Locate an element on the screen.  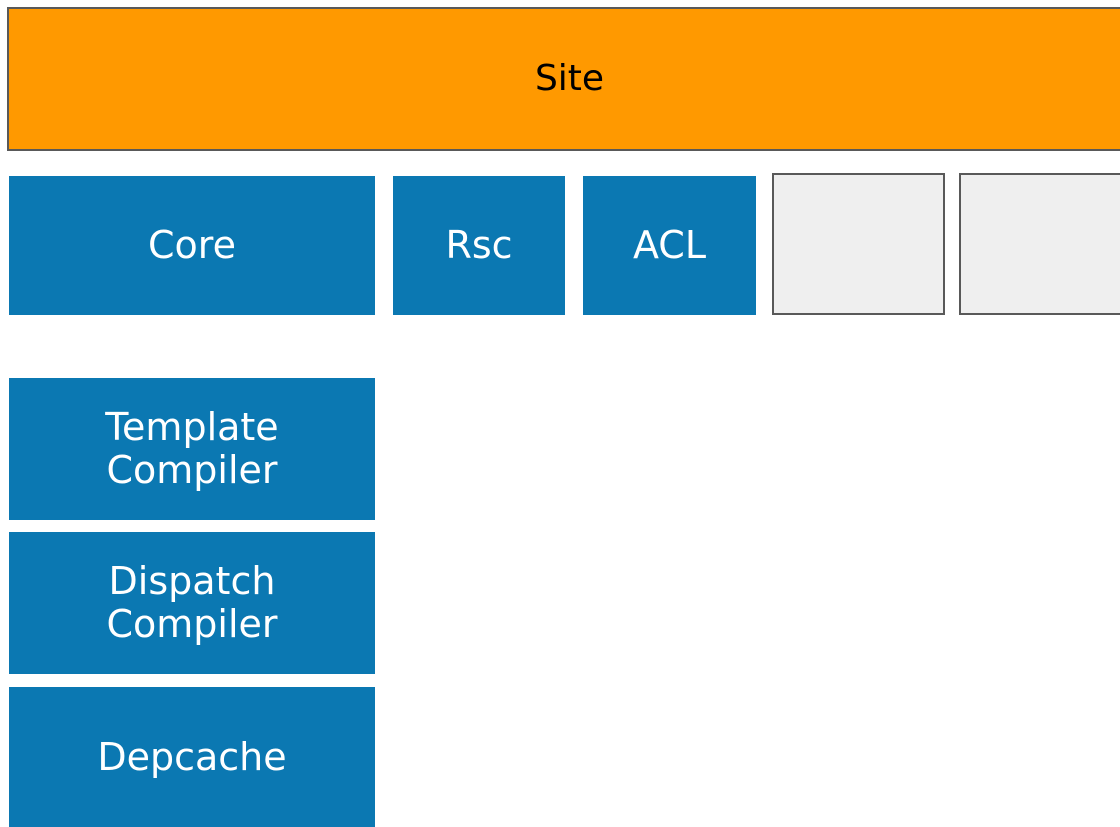
dispatch-compiler-label: Dispatch Compiler is located at coordinates (192, 602).